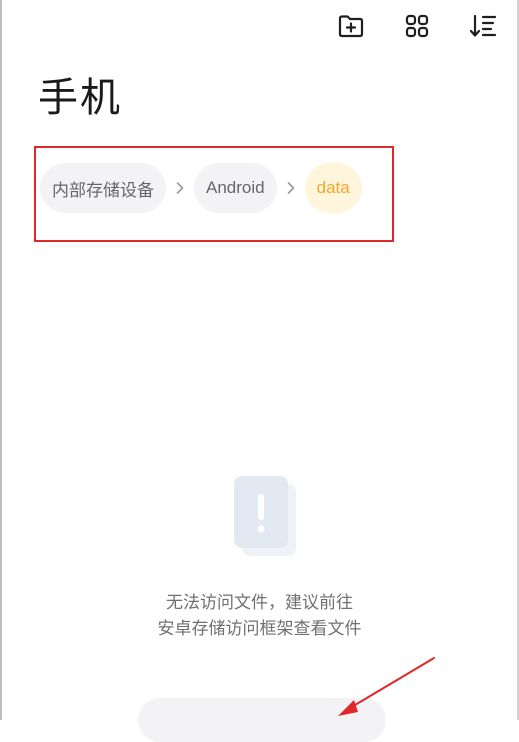  Describe the element at coordinates (235, 188) in the screenshot. I see `breadcrumb-item-android: Android` at that location.